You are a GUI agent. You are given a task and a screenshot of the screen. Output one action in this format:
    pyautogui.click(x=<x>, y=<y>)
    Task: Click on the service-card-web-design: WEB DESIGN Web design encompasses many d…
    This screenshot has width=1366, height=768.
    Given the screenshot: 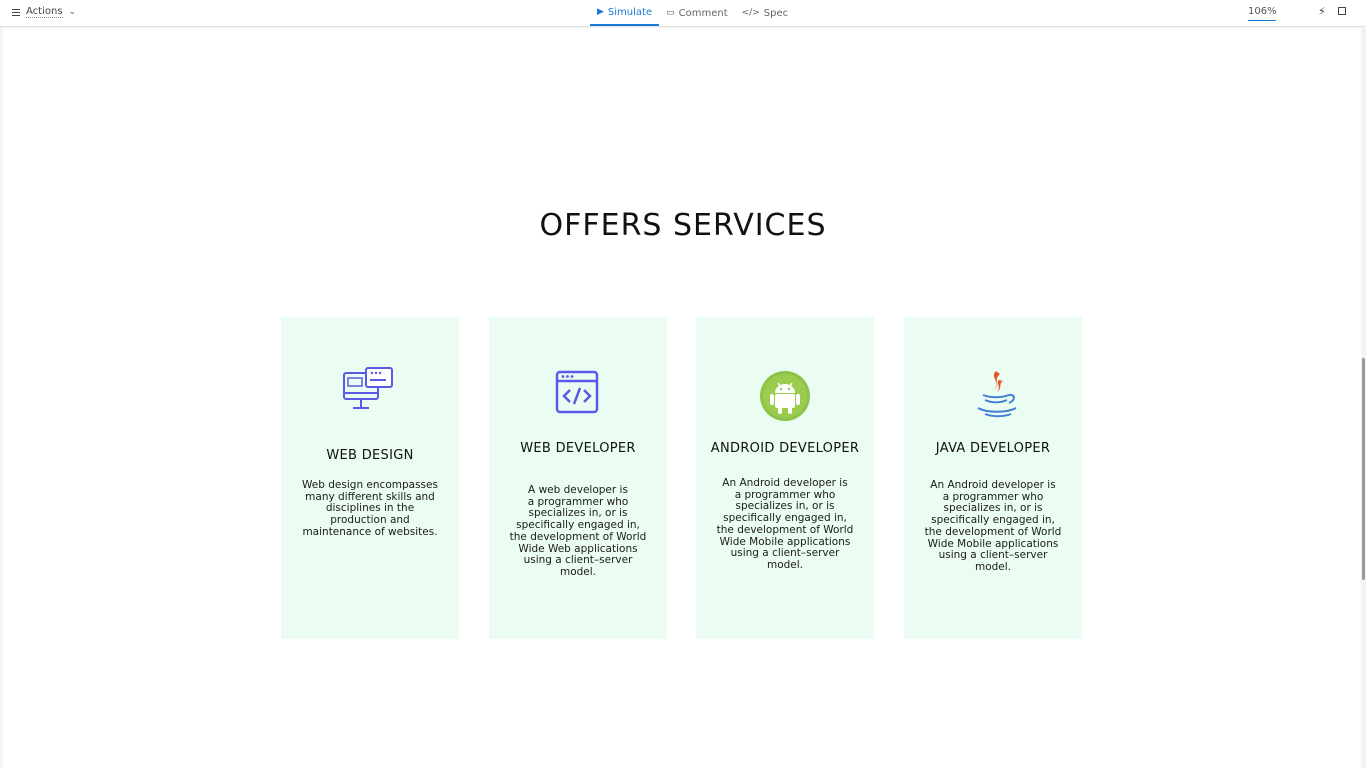 What is the action you would take?
    pyautogui.click(x=370, y=478)
    